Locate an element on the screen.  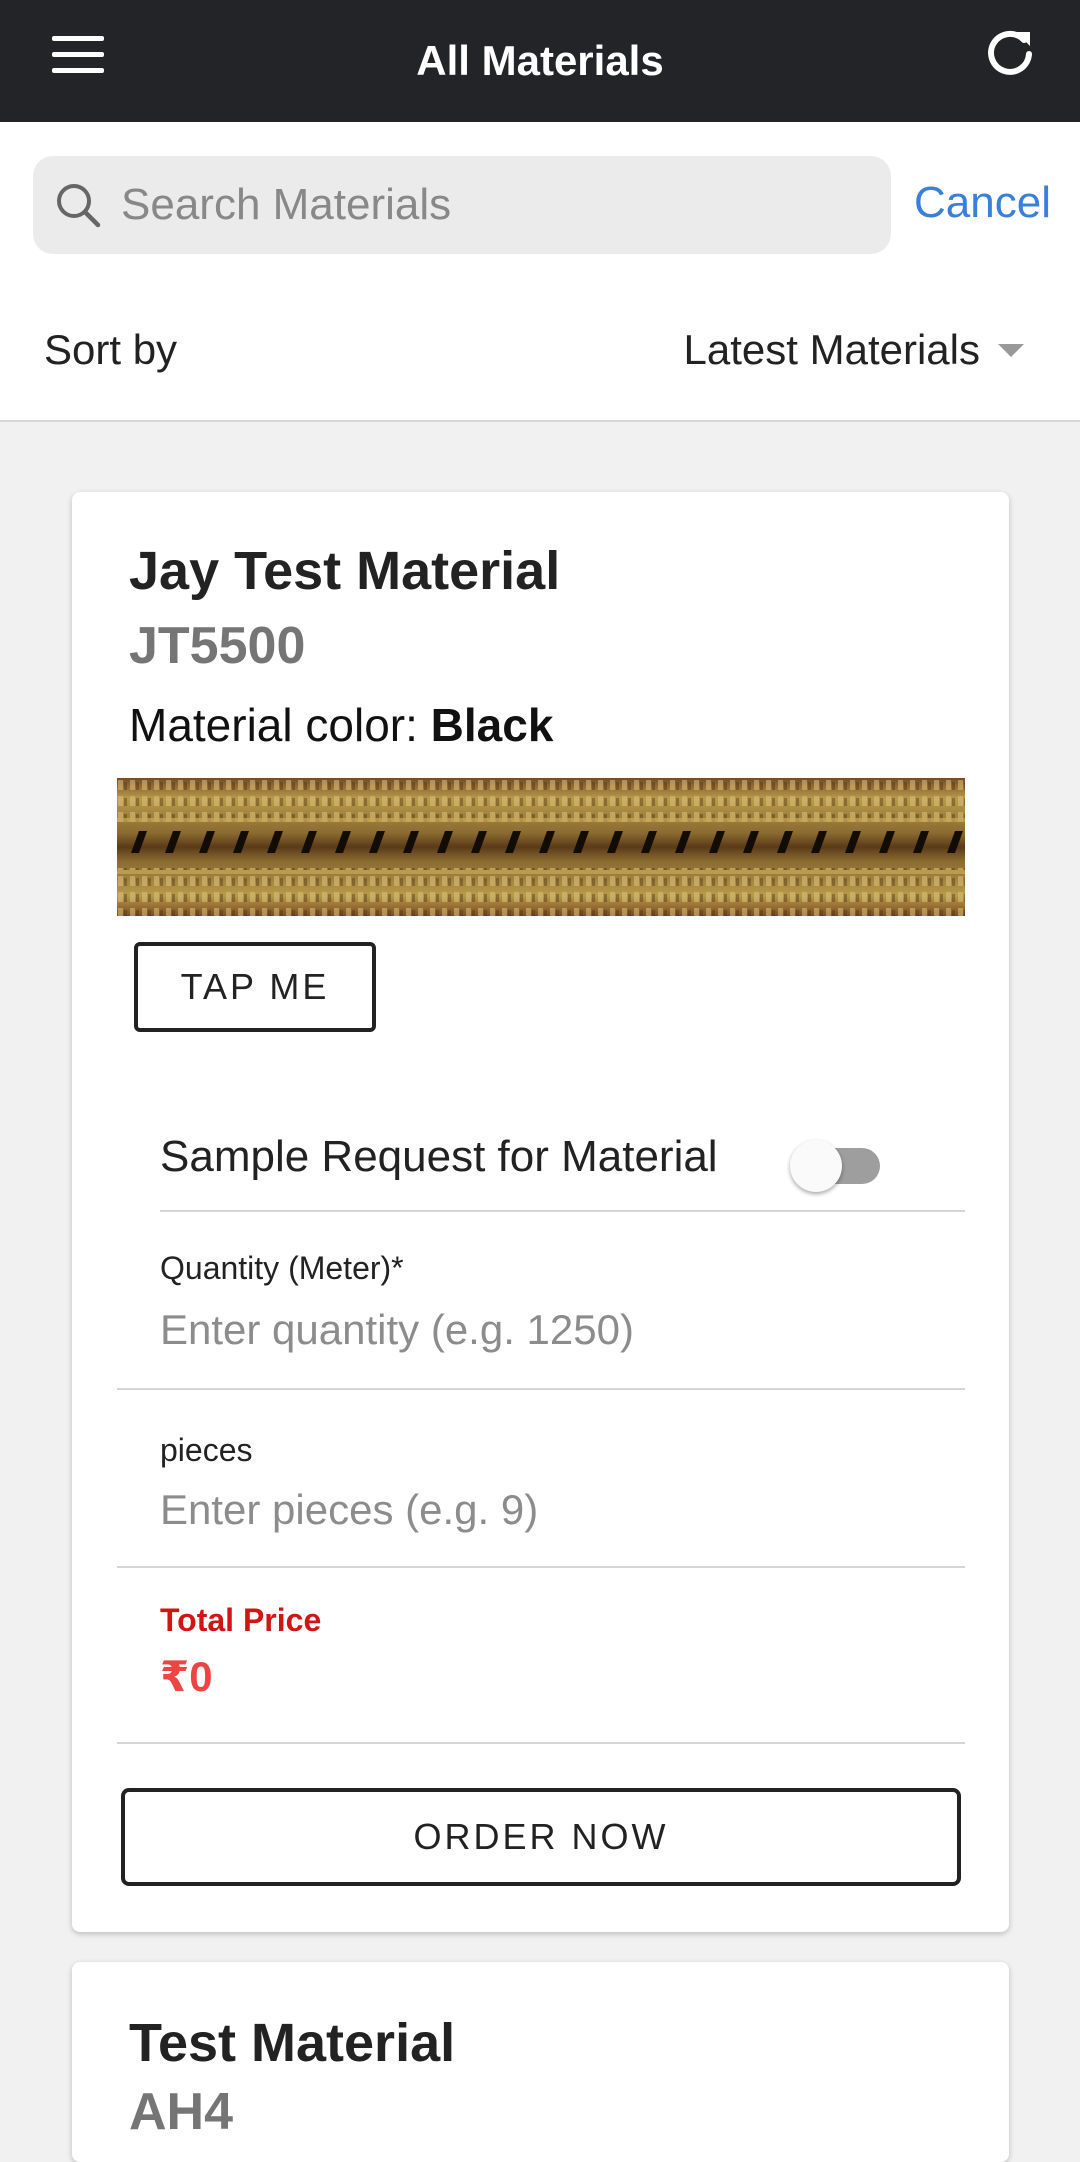
total-price-label: Total Price is located at coordinates (241, 1620).